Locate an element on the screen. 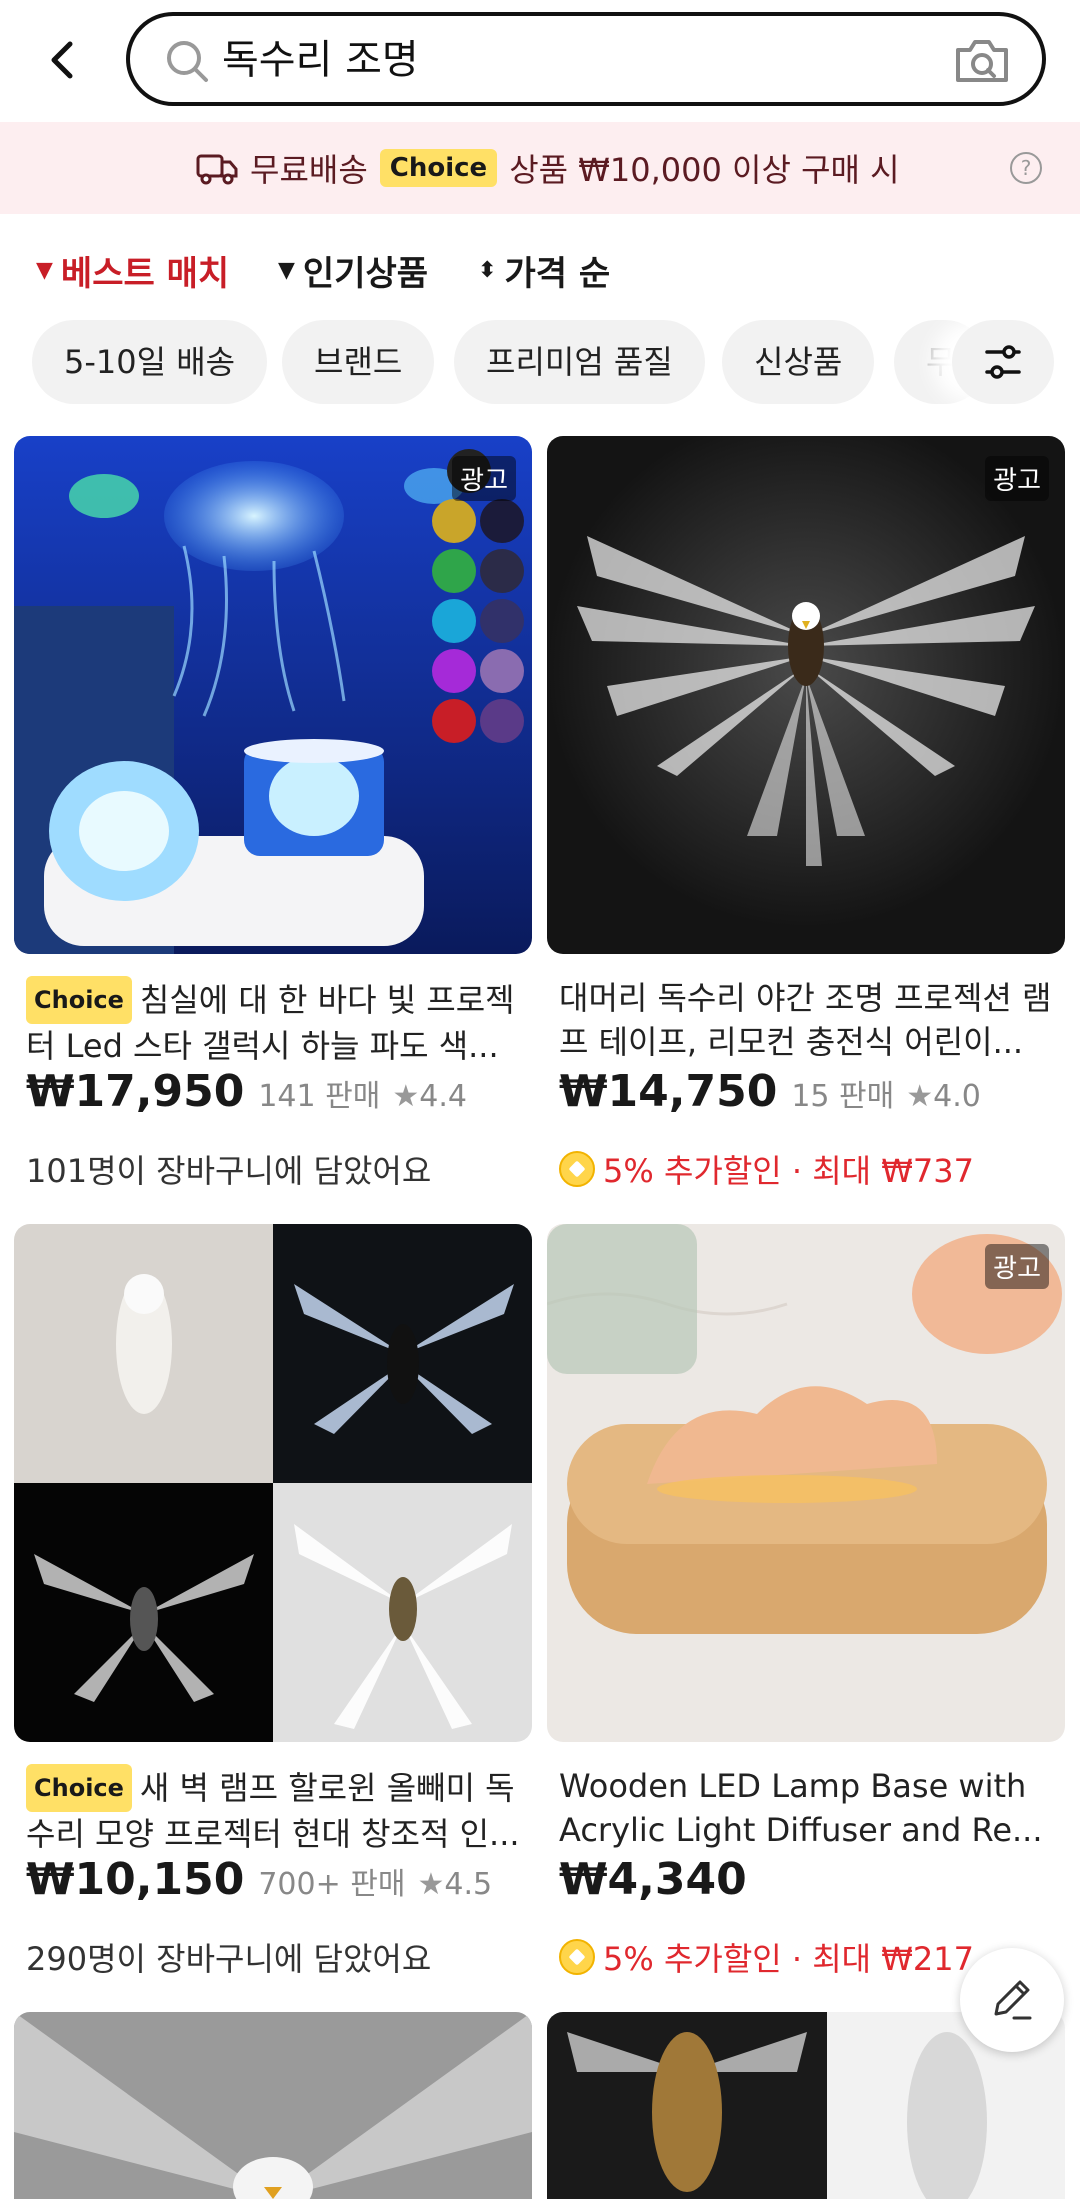  price: ₩4,340 is located at coordinates (653, 1879).